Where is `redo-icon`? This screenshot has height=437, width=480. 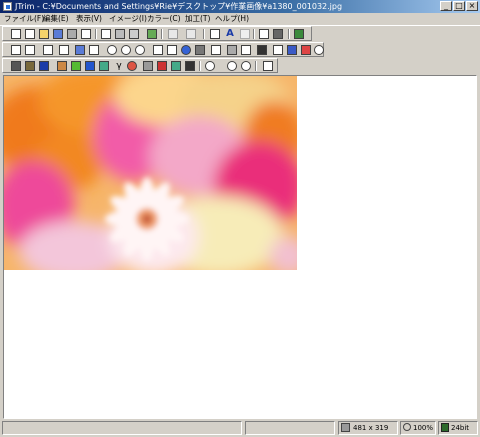
redo-icon is located at coordinates (191, 34).